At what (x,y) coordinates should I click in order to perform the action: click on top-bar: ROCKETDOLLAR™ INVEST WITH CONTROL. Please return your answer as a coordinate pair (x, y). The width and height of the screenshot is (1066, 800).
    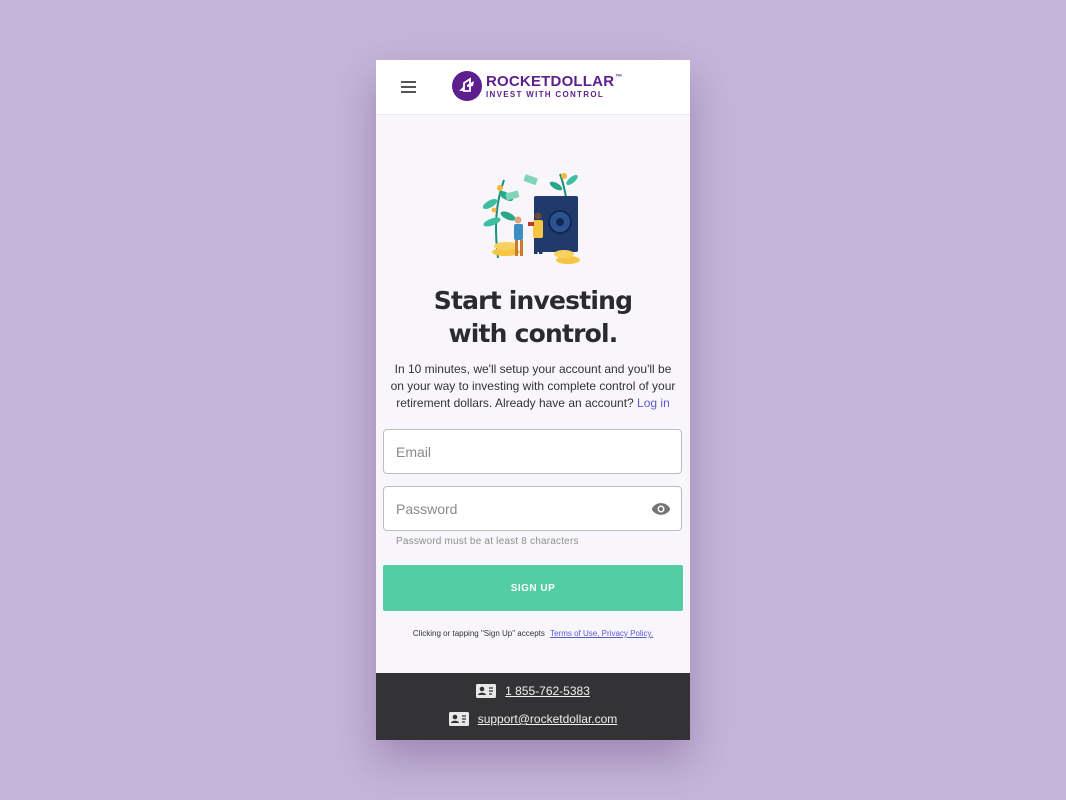
    Looking at the image, I should click on (533, 87).